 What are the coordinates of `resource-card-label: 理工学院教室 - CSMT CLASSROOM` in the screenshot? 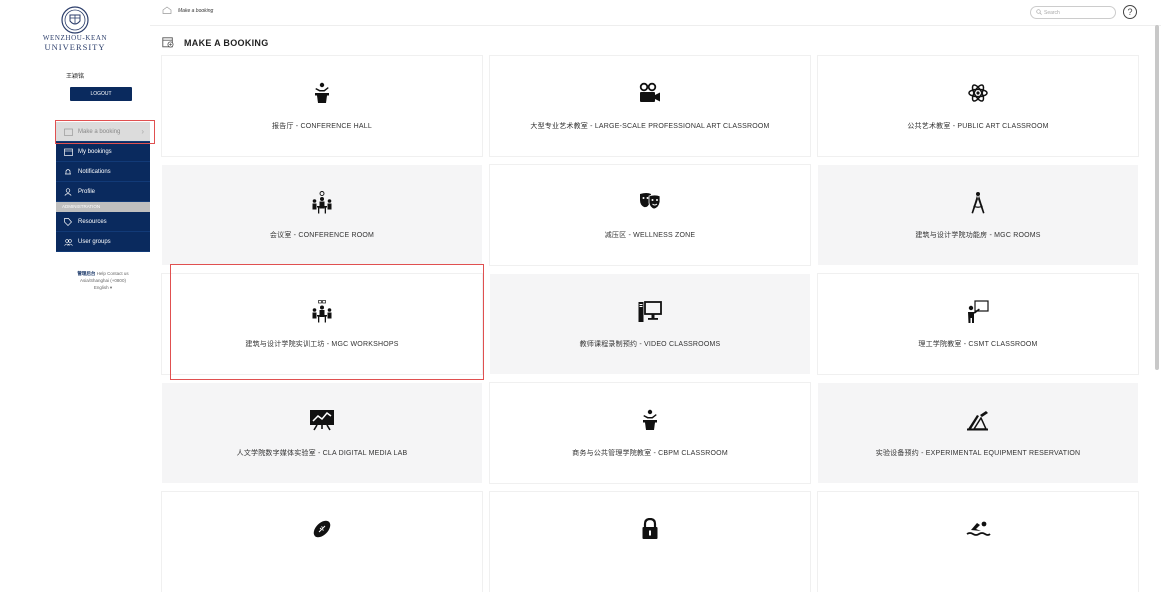 It's located at (978, 344).